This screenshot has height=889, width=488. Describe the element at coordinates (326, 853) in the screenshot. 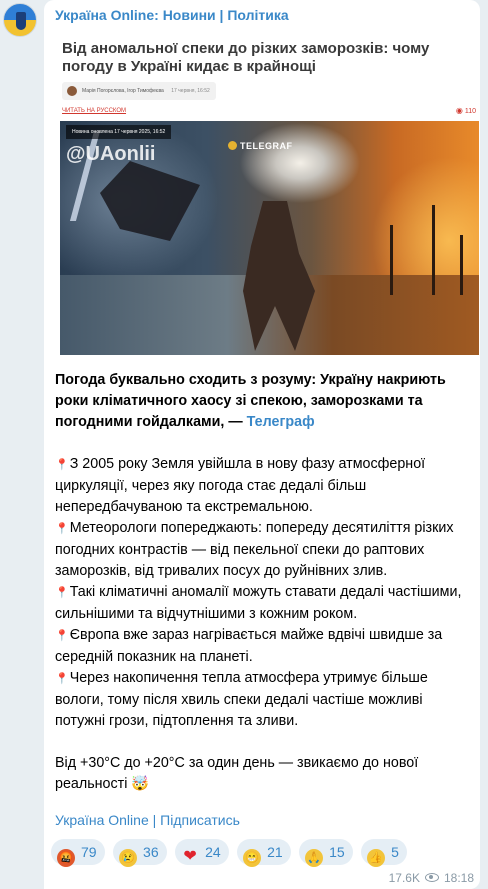

I see `reaction-praying: 🙏 15` at that location.